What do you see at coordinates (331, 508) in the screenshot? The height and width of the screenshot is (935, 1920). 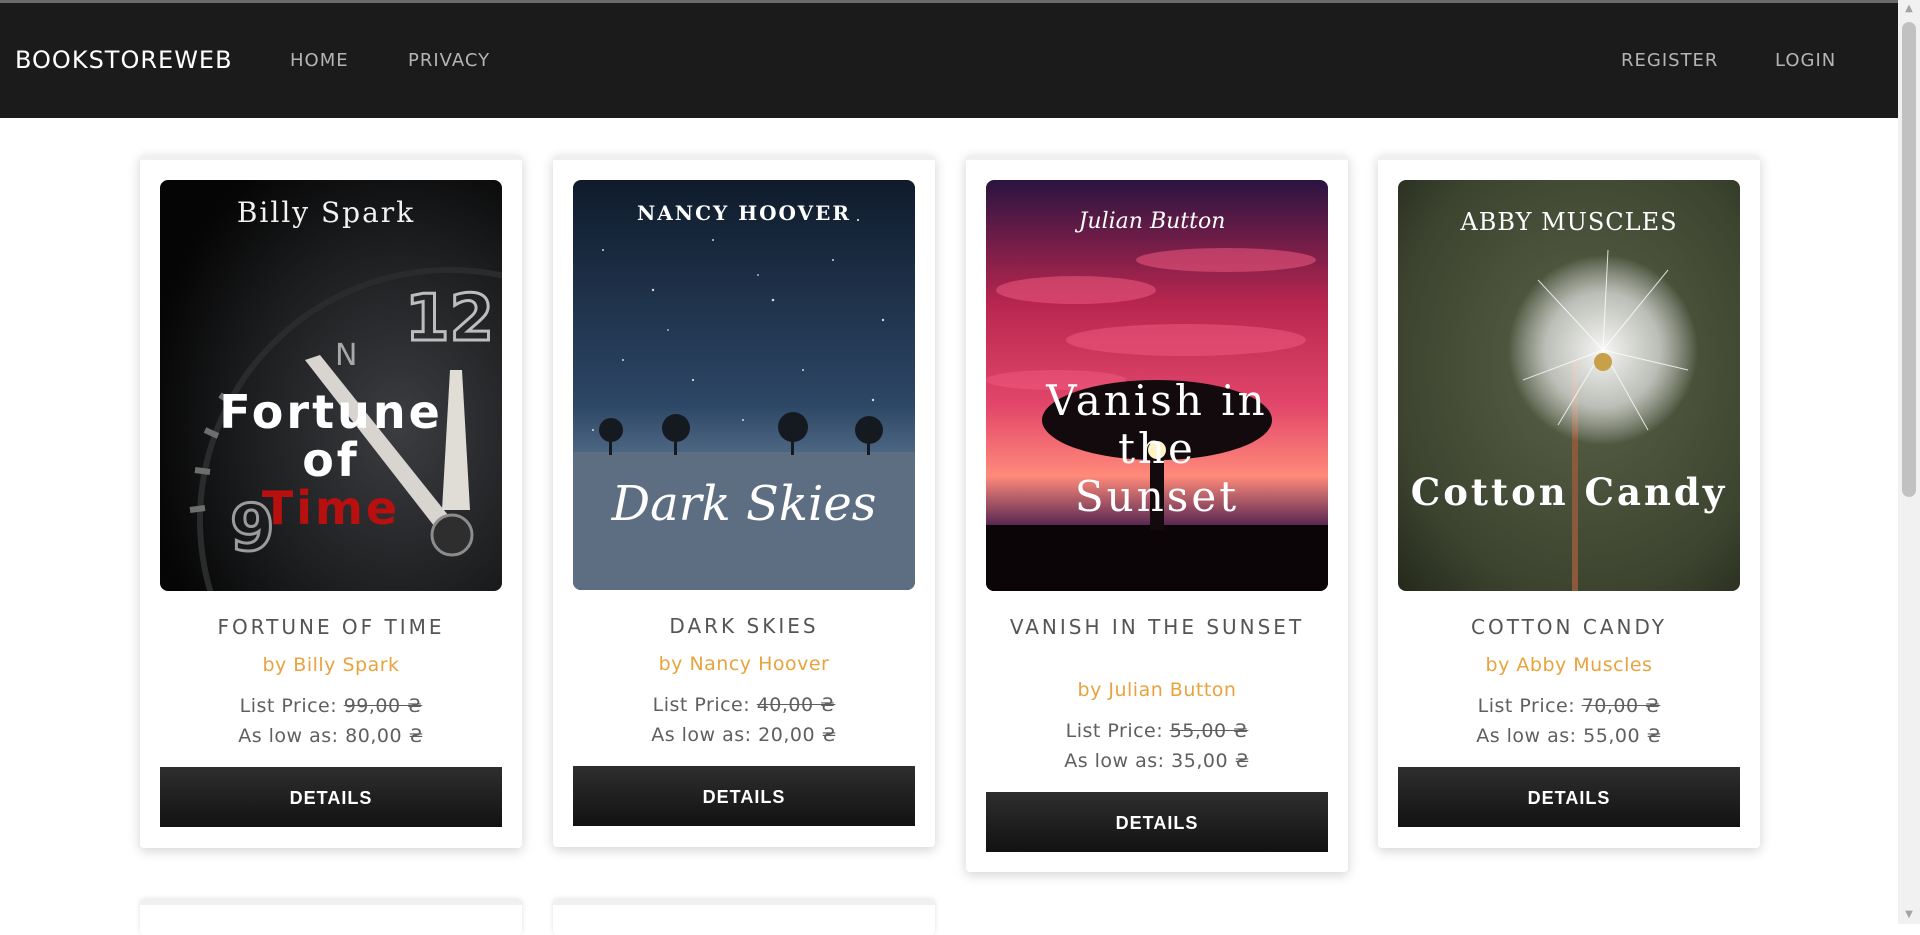 I see `cover-title-line-3: Time` at bounding box center [331, 508].